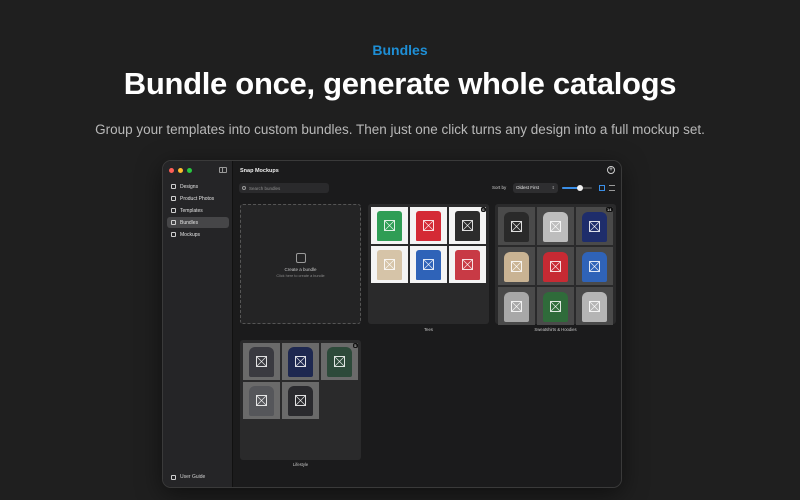  Describe the element at coordinates (171, 170) in the screenshot. I see `close-window-button` at that location.